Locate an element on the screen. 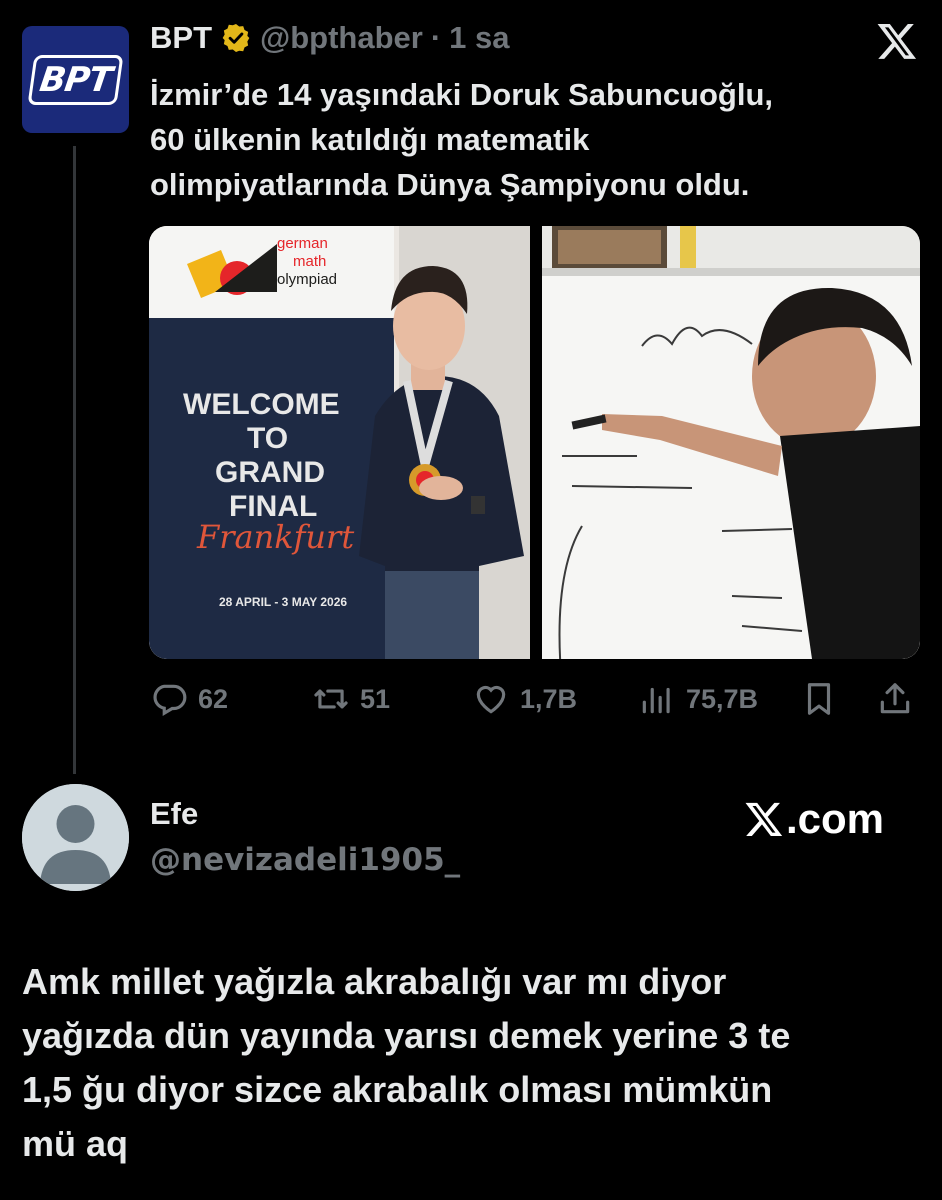 This screenshot has height=1200, width=942. banner-city: Frankfurt is located at coordinates (275, 537).